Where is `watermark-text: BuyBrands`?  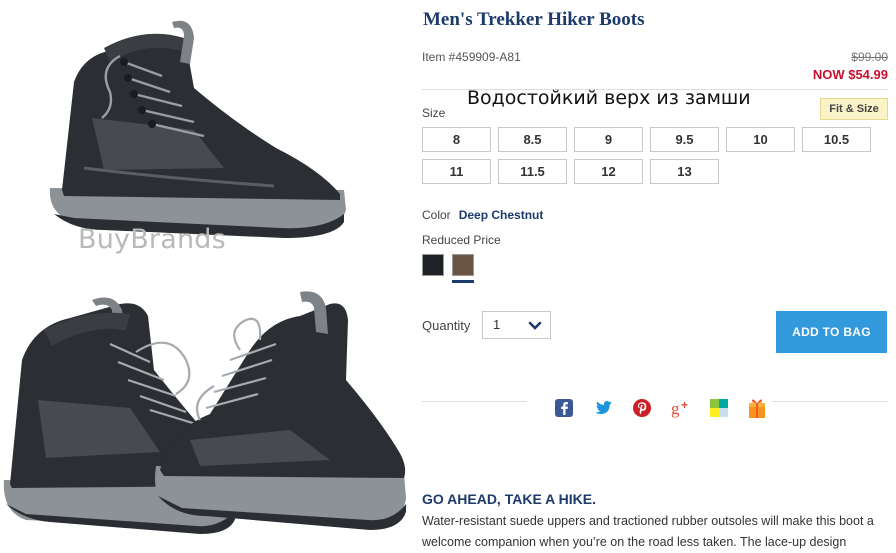 watermark-text: BuyBrands is located at coordinates (152, 239).